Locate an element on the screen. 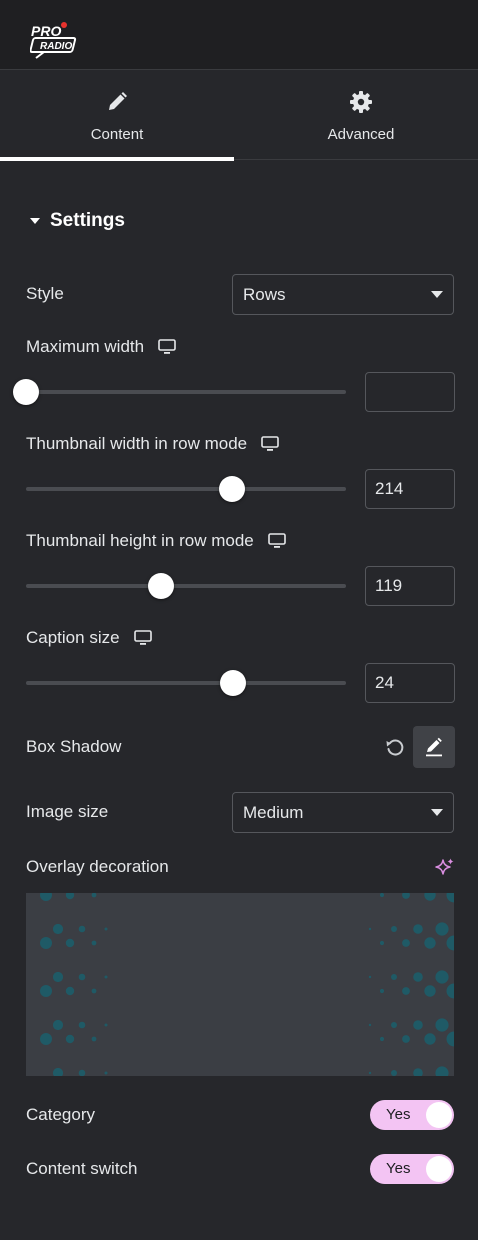 The image size is (478, 1240). caret-down-icon is located at coordinates (35, 221).